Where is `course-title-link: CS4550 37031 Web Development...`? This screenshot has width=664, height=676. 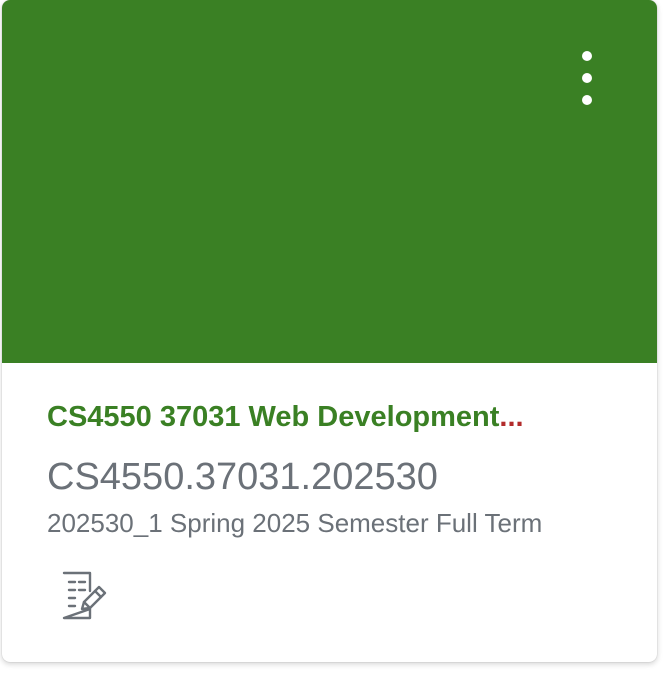
course-title-link: CS4550 37031 Web Development... is located at coordinates (329, 417).